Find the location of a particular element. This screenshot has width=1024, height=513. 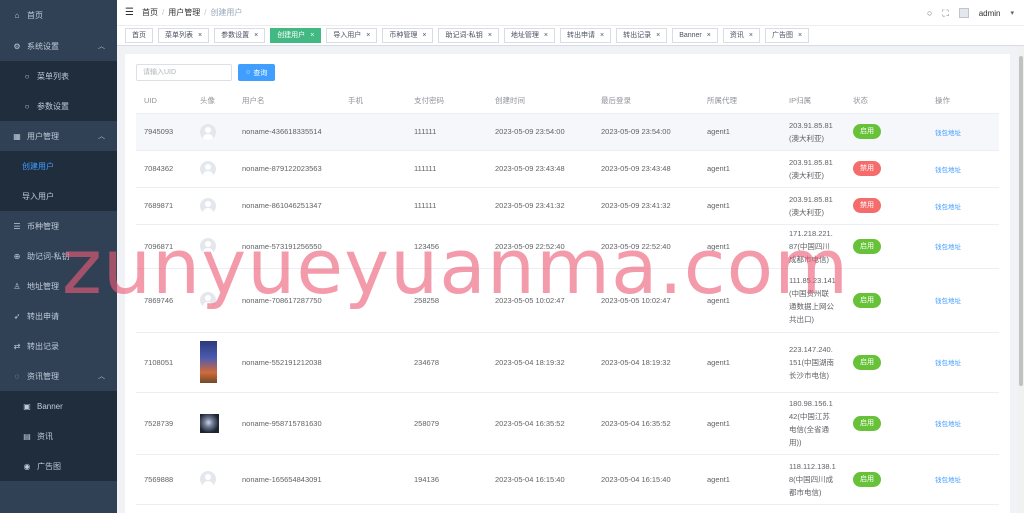

search-icon: ○ is located at coordinates (929, 13).